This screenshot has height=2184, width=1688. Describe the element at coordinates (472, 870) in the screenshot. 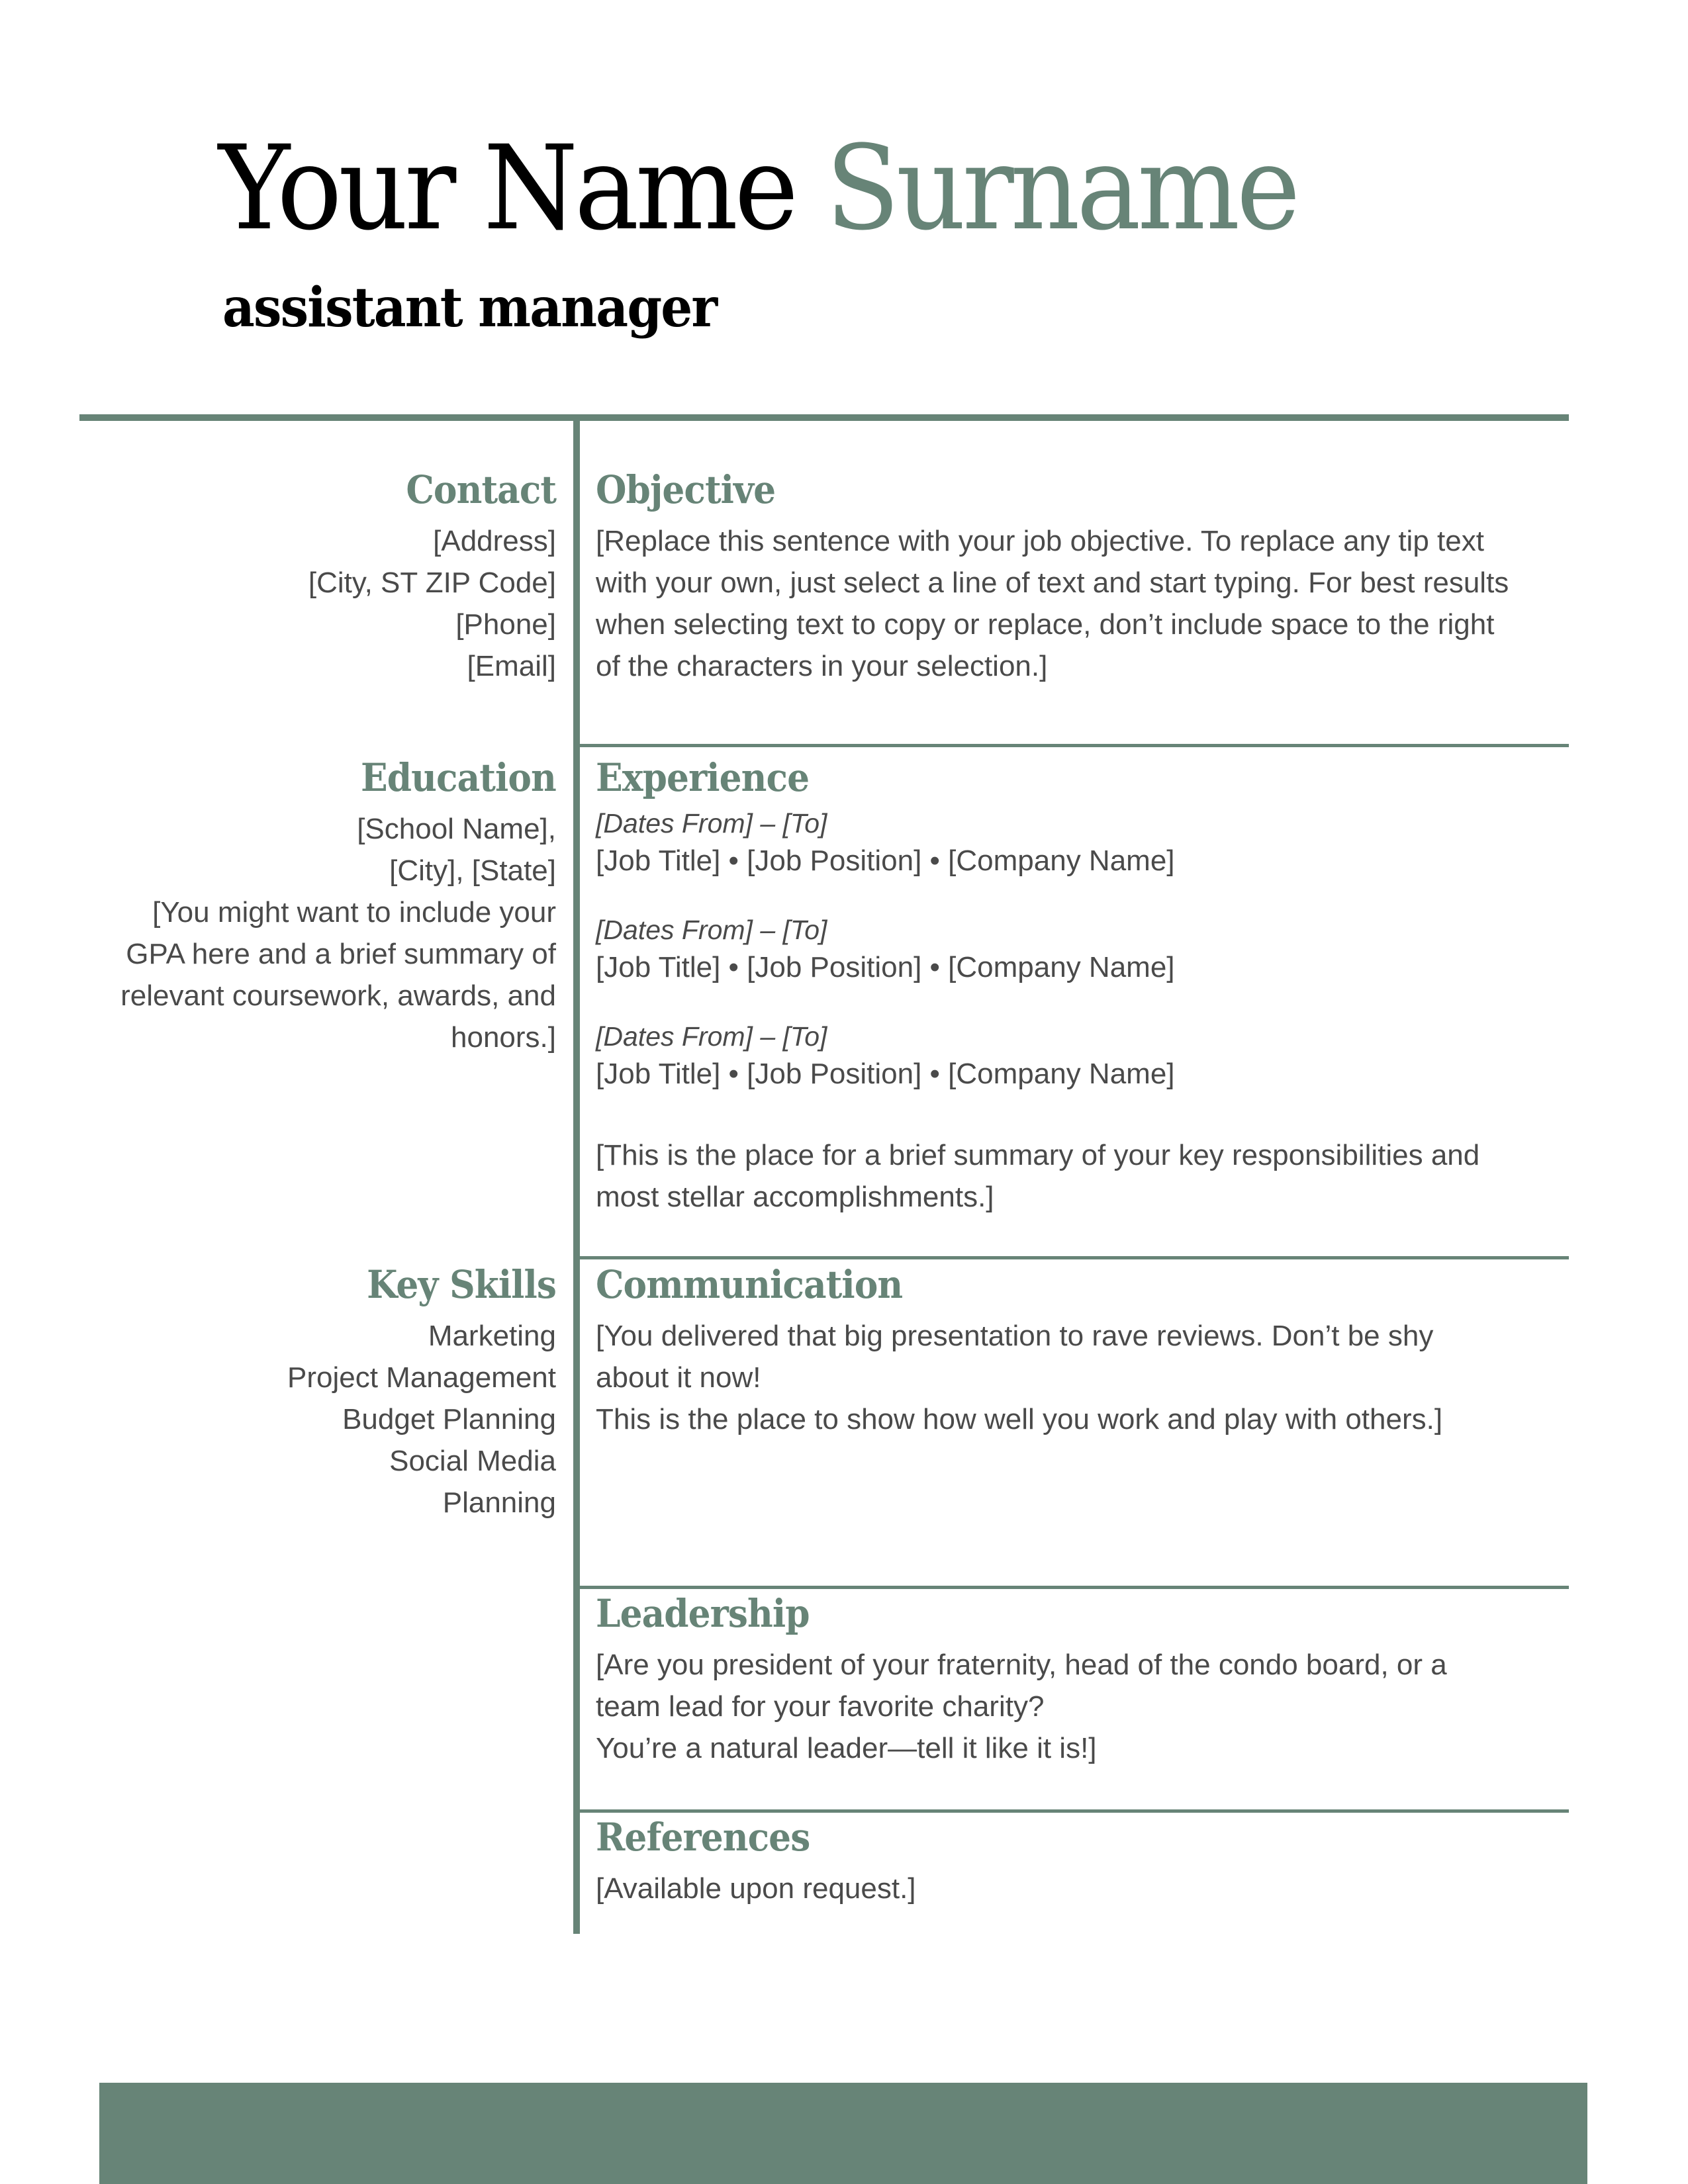

I see `education-location: [City], [State]` at that location.